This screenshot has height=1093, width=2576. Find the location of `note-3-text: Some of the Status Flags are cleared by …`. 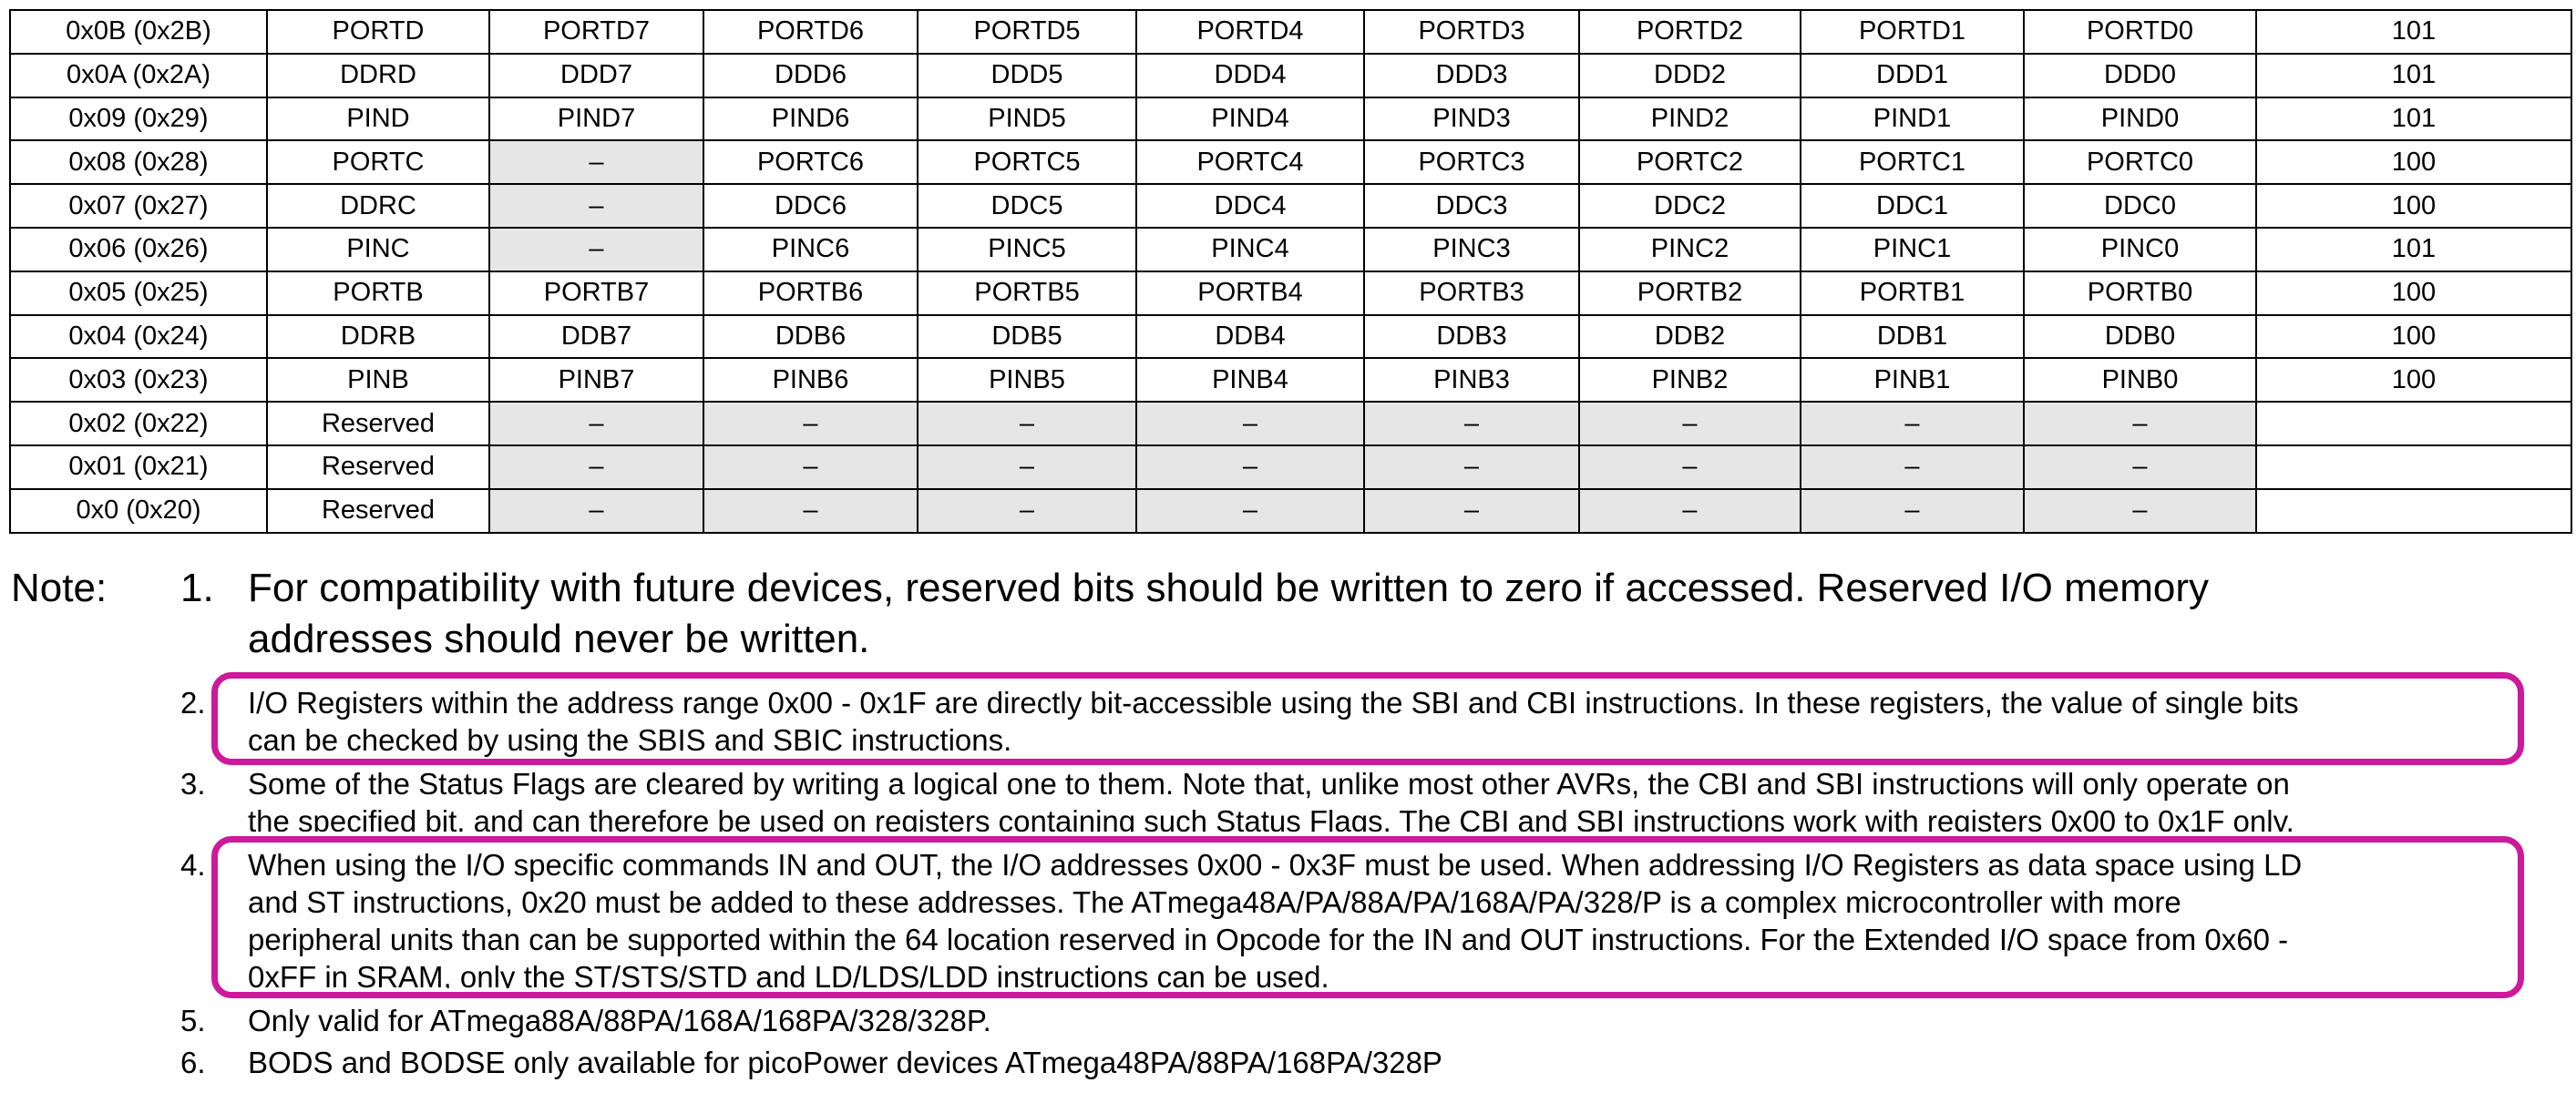

note-3-text: Some of the Status Flags are cleared by … is located at coordinates (1378, 799).